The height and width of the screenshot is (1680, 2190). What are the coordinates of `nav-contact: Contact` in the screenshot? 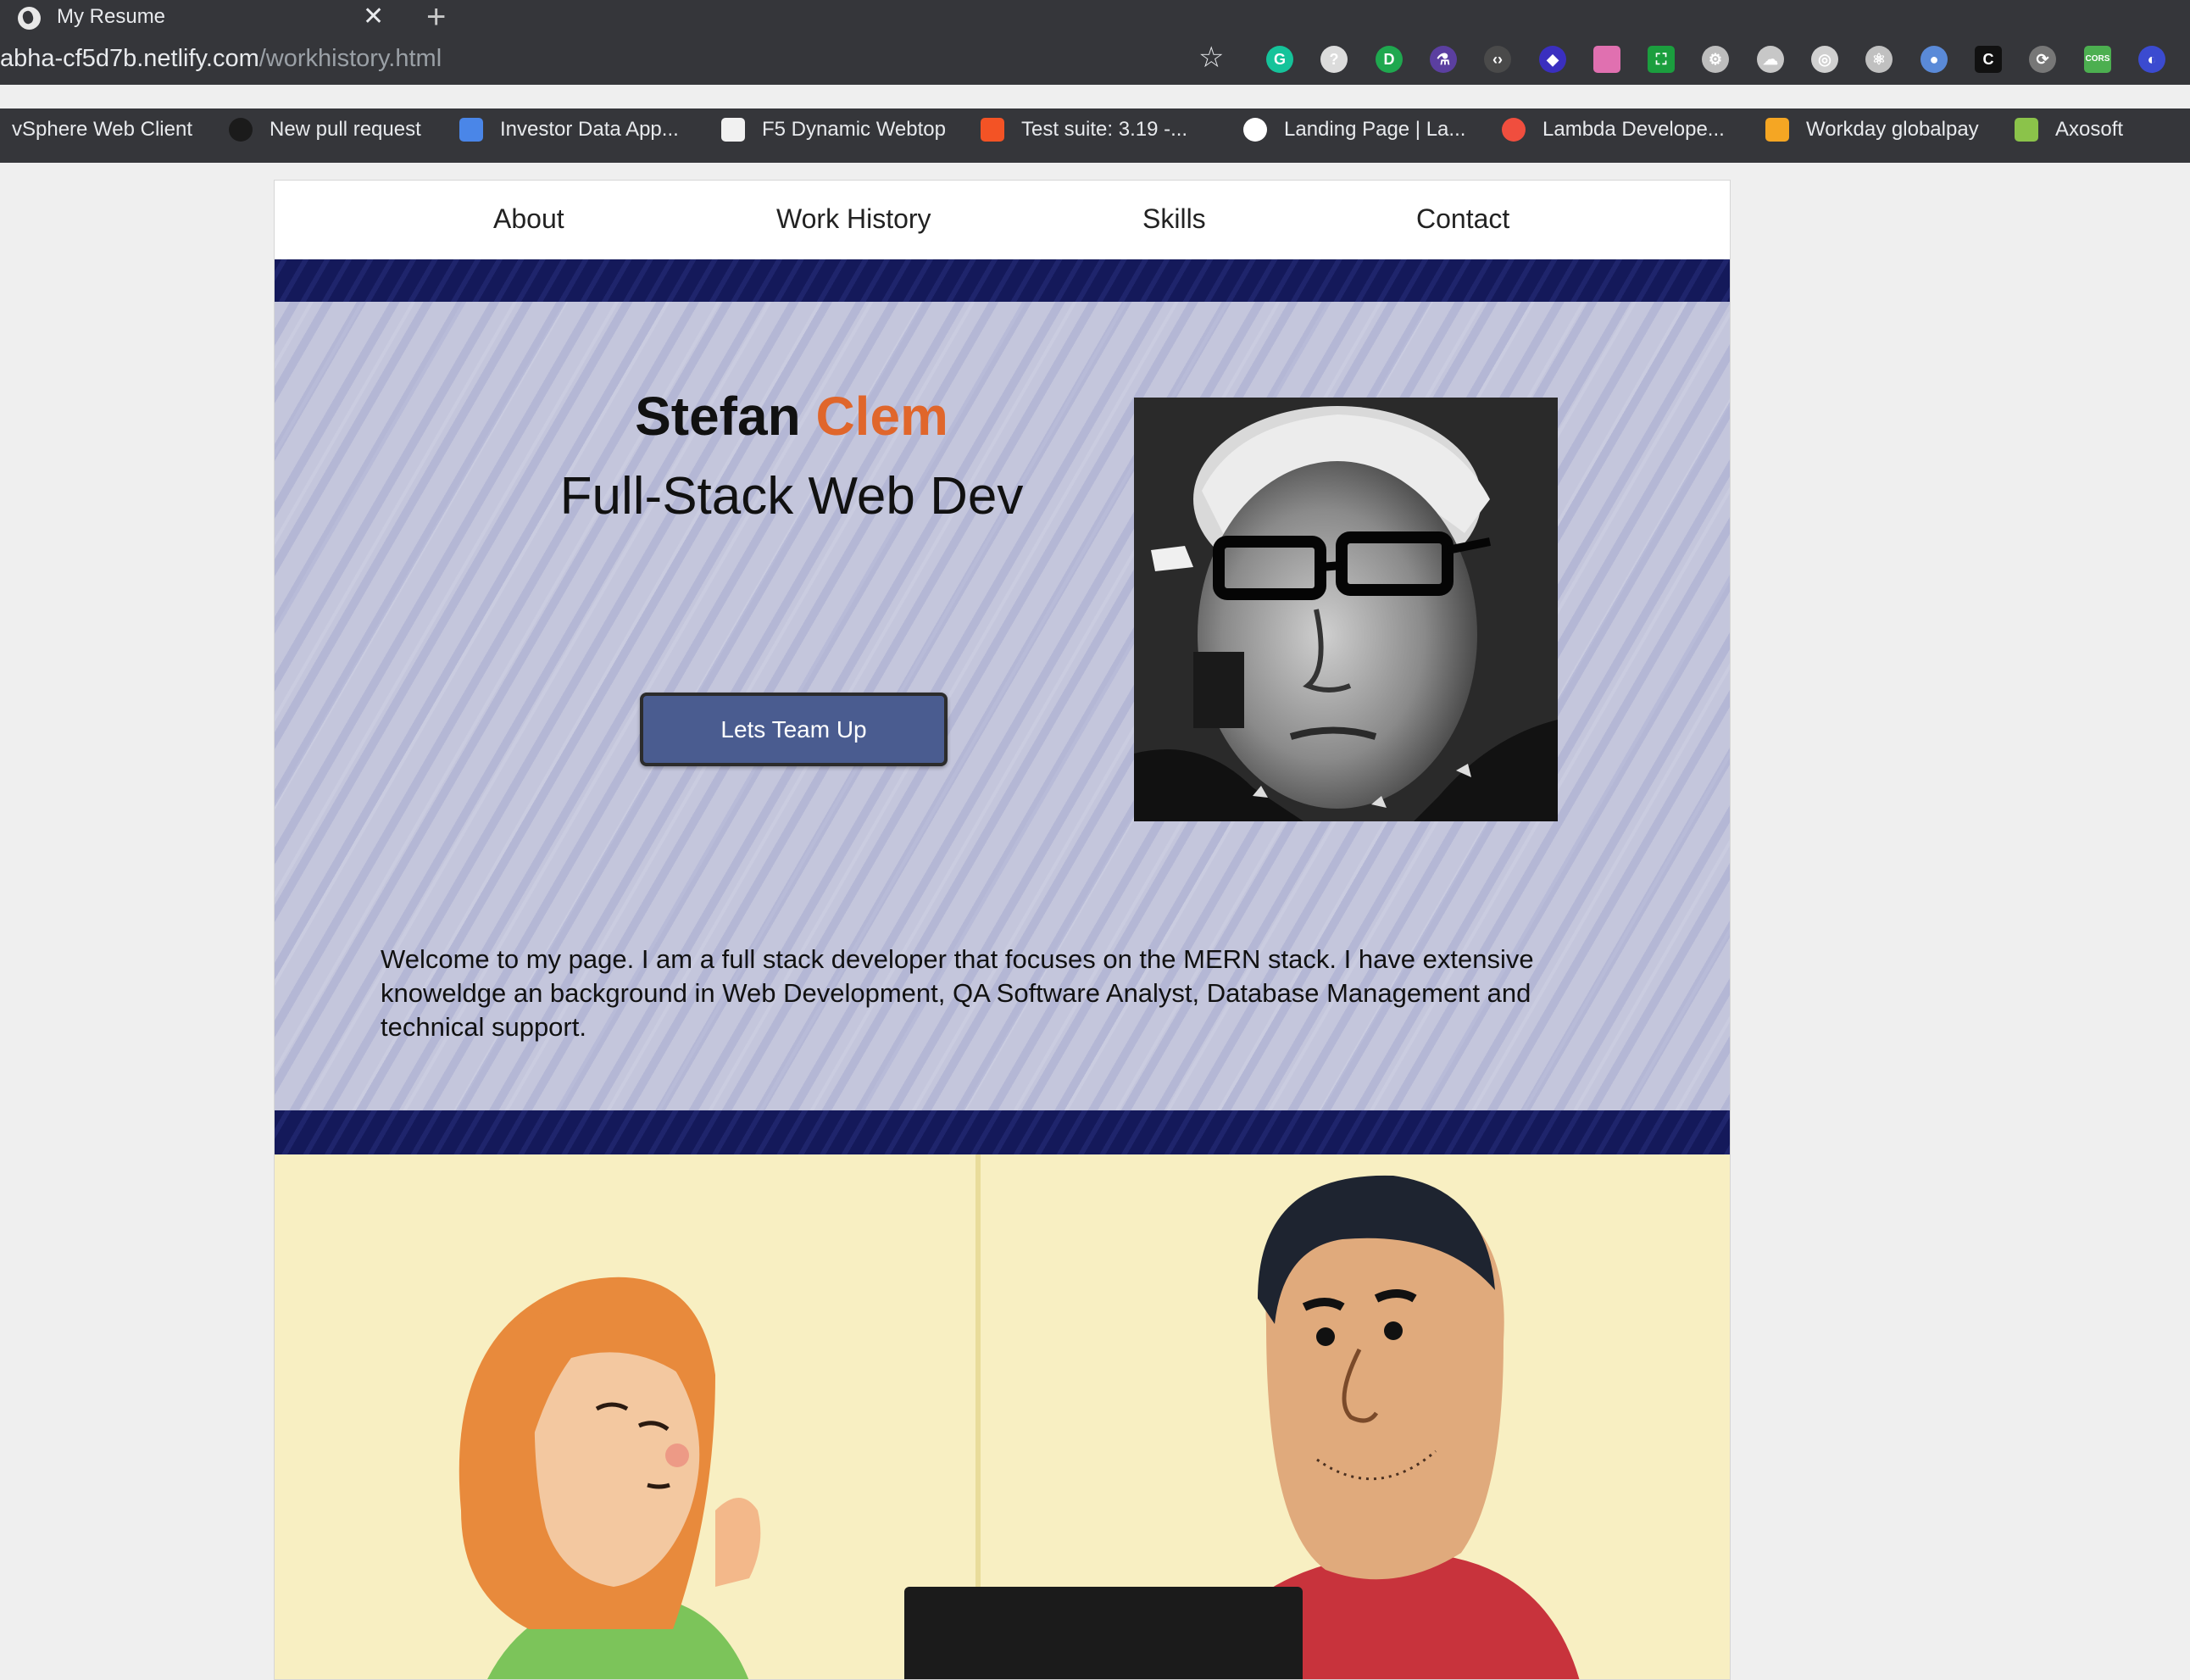 It's located at (1462, 219).